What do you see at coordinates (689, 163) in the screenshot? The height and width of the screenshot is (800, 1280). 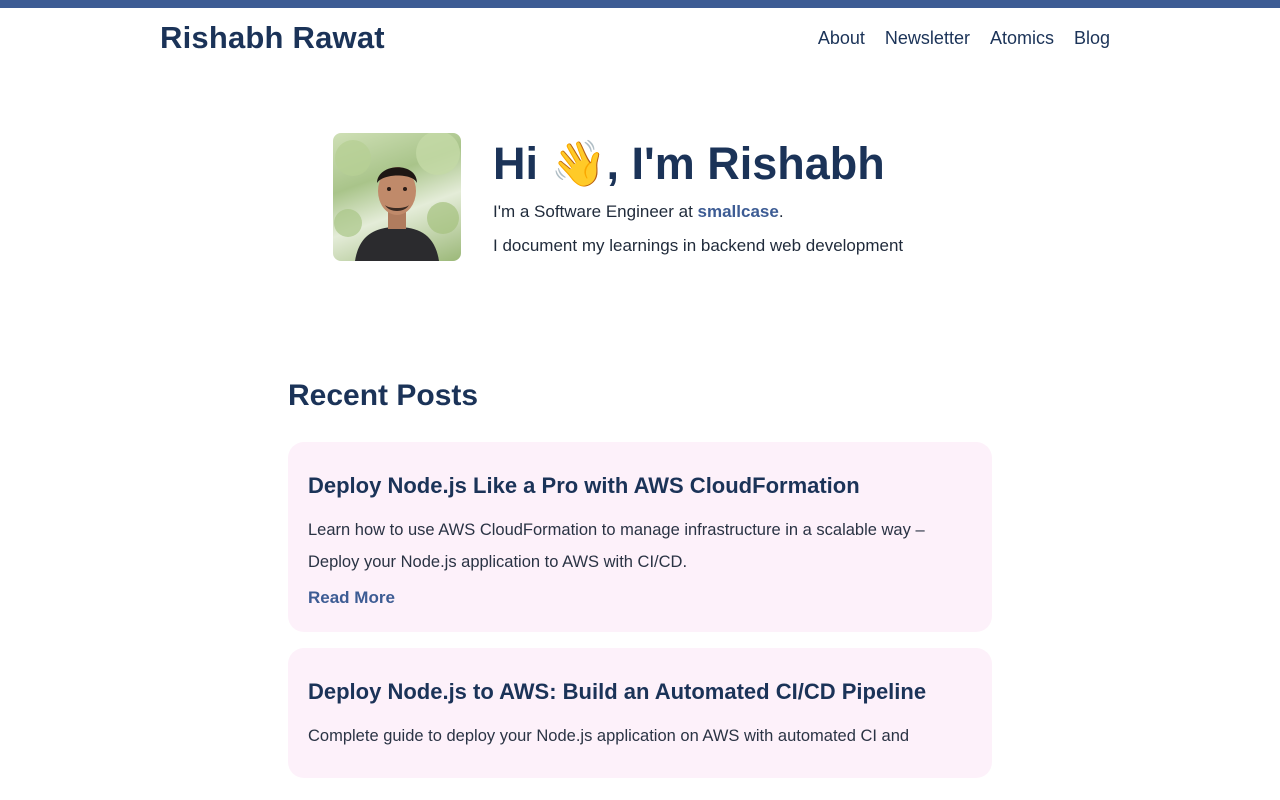 I see `hero-greeting: Hi 👋, I'm Rishabh` at bounding box center [689, 163].